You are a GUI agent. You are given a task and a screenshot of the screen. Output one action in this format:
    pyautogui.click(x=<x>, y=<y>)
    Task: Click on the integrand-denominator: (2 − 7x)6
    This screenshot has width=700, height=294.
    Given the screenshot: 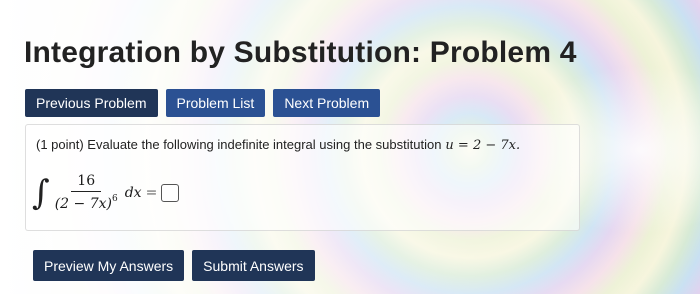 What is the action you would take?
    pyautogui.click(x=86, y=202)
    